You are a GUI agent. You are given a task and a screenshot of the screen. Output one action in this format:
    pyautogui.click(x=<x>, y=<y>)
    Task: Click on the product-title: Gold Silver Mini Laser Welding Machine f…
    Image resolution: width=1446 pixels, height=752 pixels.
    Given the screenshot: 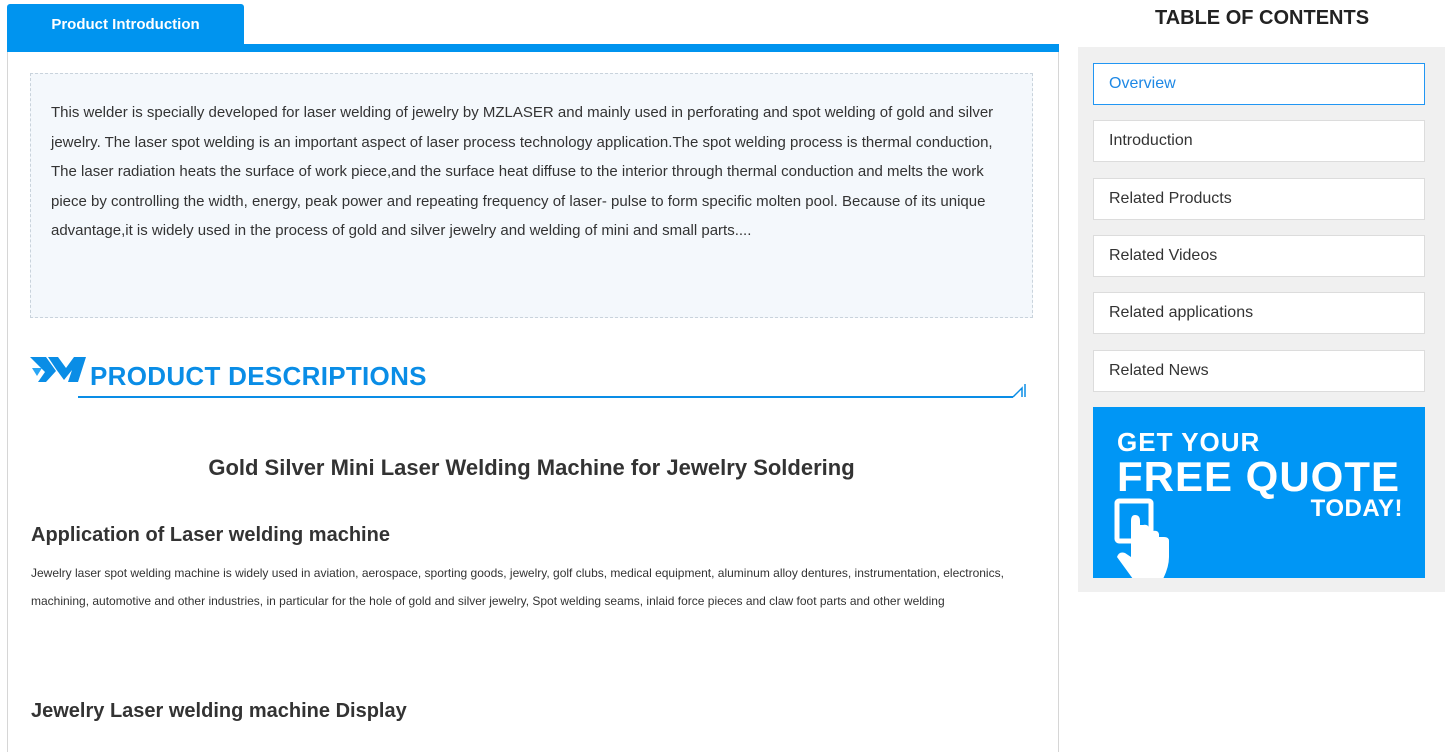 What is the action you would take?
    pyautogui.click(x=531, y=467)
    